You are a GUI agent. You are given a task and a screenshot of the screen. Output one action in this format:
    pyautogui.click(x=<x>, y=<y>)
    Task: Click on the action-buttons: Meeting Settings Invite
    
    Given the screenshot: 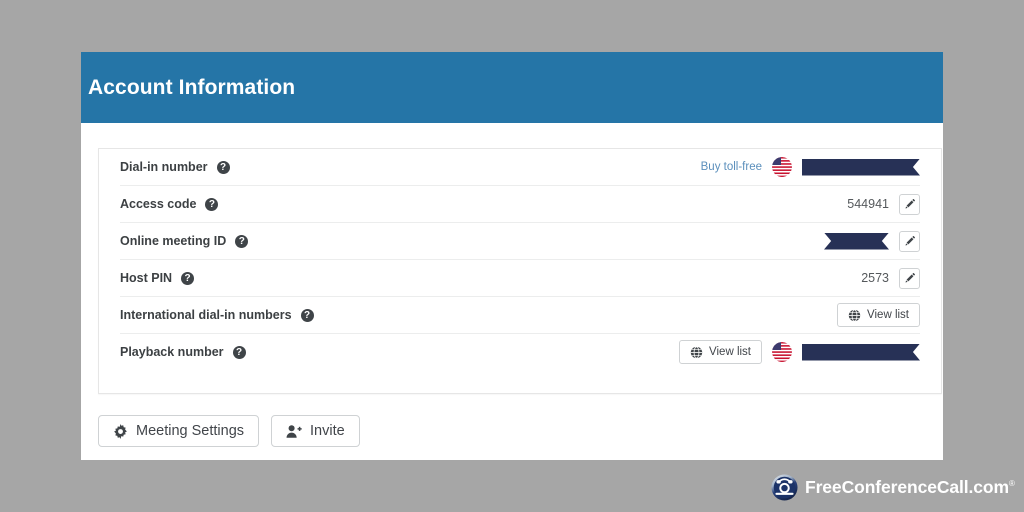 What is the action you would take?
    pyautogui.click(x=229, y=431)
    